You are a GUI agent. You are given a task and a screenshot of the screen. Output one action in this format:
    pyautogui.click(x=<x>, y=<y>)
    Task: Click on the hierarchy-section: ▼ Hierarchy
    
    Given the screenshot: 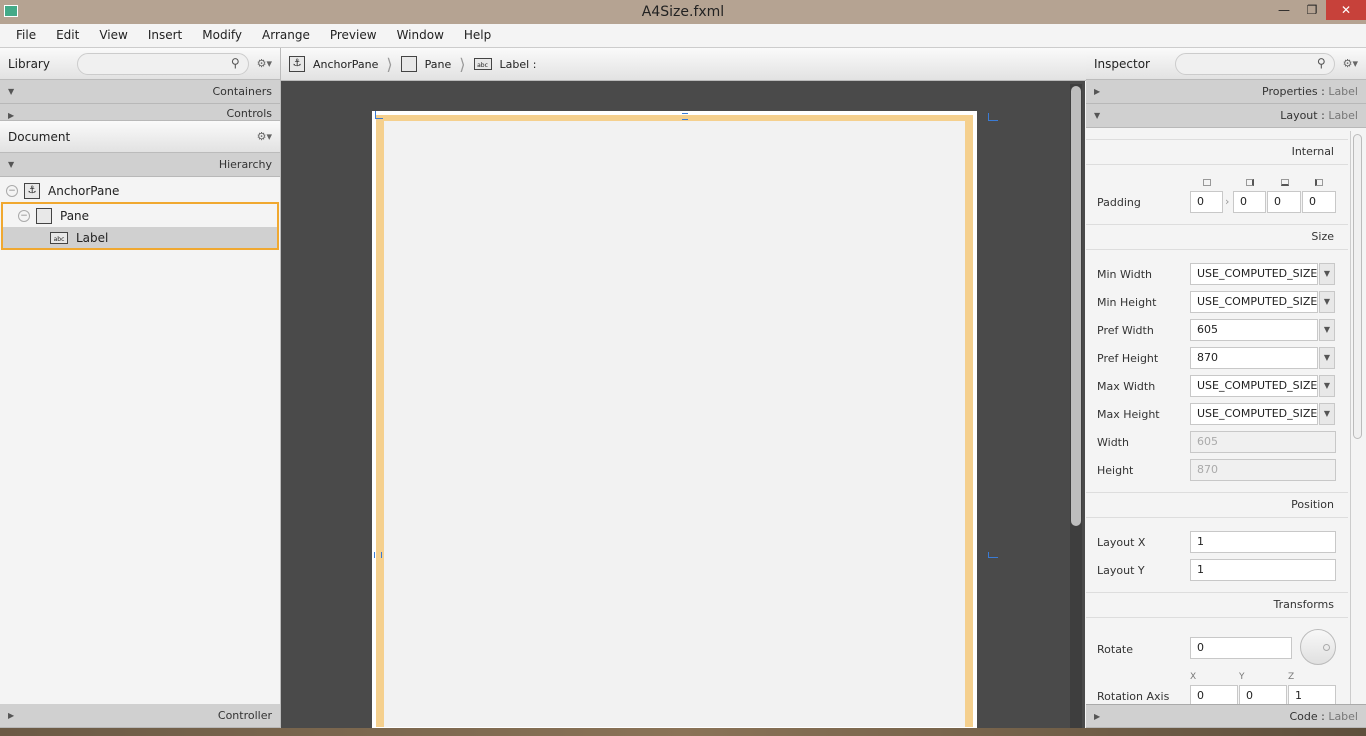 What is the action you would take?
    pyautogui.click(x=140, y=165)
    